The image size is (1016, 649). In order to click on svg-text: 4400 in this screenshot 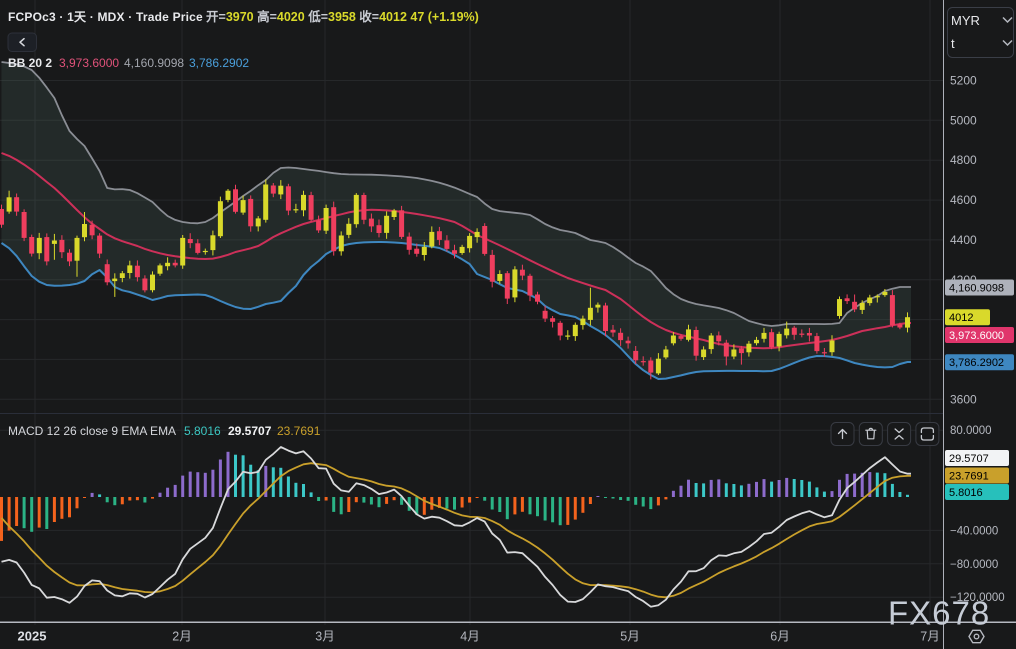, I will do `click(963, 240)`.